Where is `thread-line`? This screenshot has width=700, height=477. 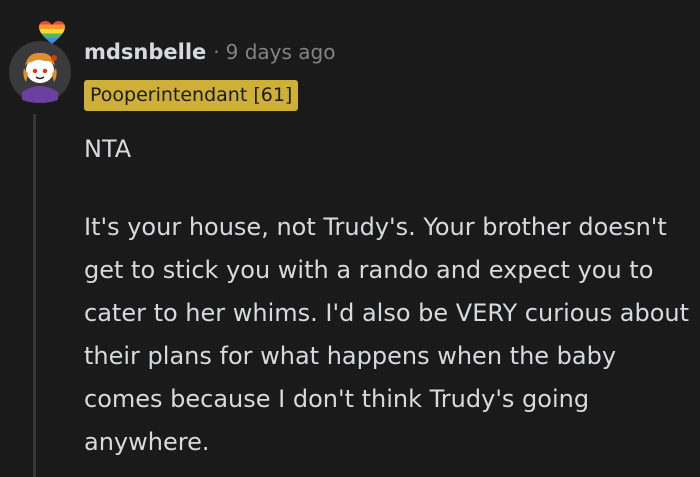
thread-line is located at coordinates (34, 295).